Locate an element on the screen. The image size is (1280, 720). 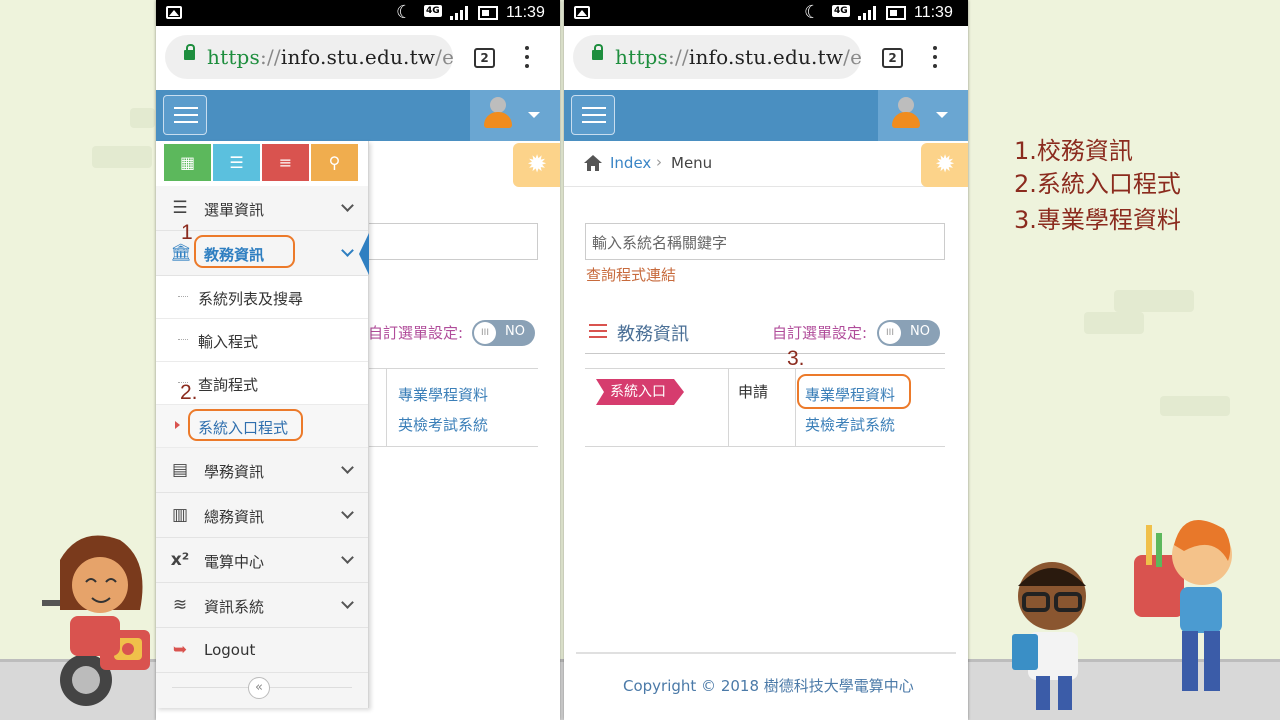
list-shortcut-button: ☰ is located at coordinates (236, 162).